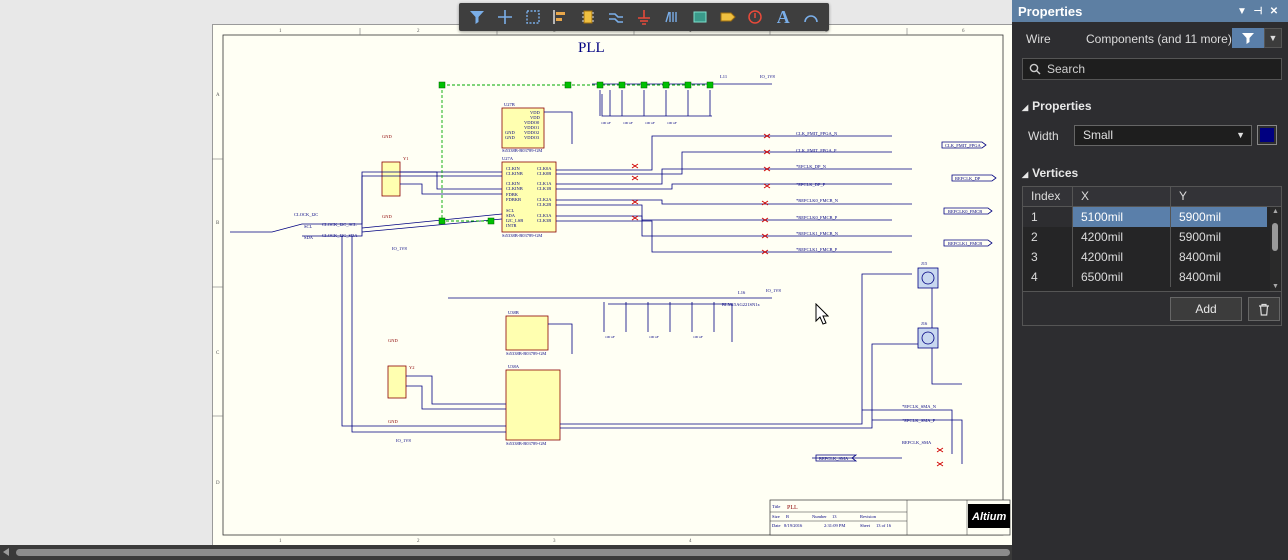 The image size is (1288, 560). What do you see at coordinates (533, 405) in the screenshot?
I see `u38a-symbol` at bounding box center [533, 405].